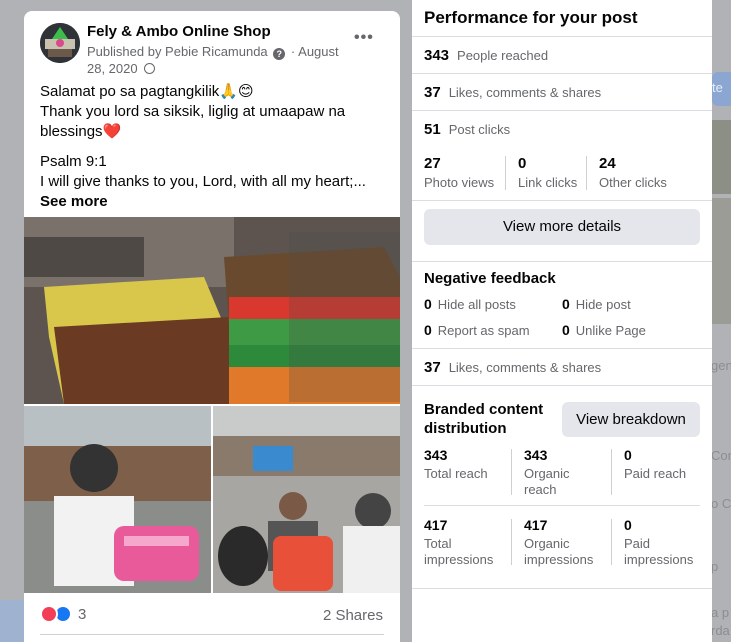 Image resolution: width=731 pixels, height=642 pixels. I want to click on published-by: Published by Pebie Ricamunda, so click(177, 51).